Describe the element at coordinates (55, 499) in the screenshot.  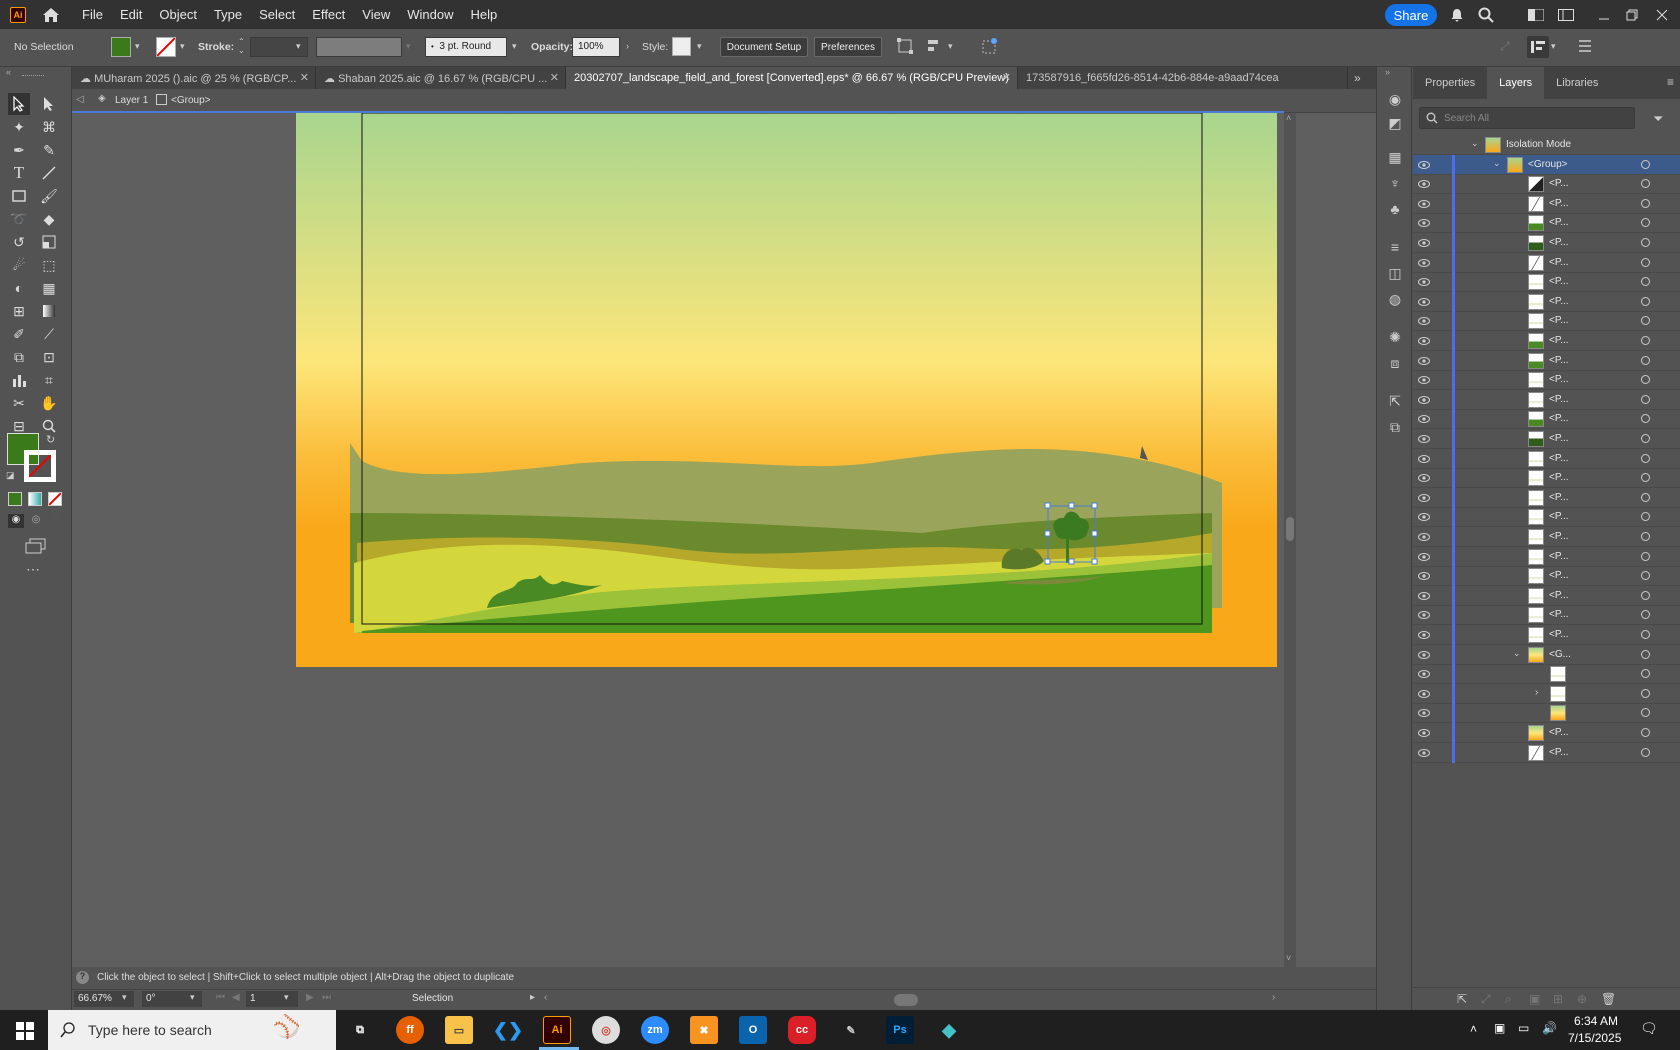
I see `none-mode-icon` at that location.